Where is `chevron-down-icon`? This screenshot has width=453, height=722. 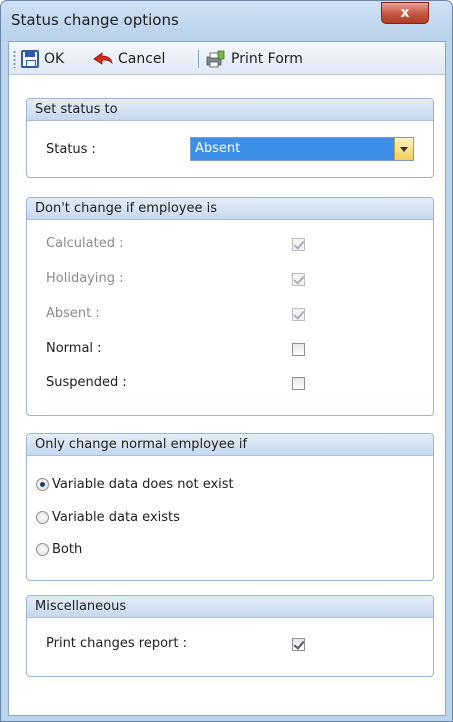
chevron-down-icon is located at coordinates (403, 149).